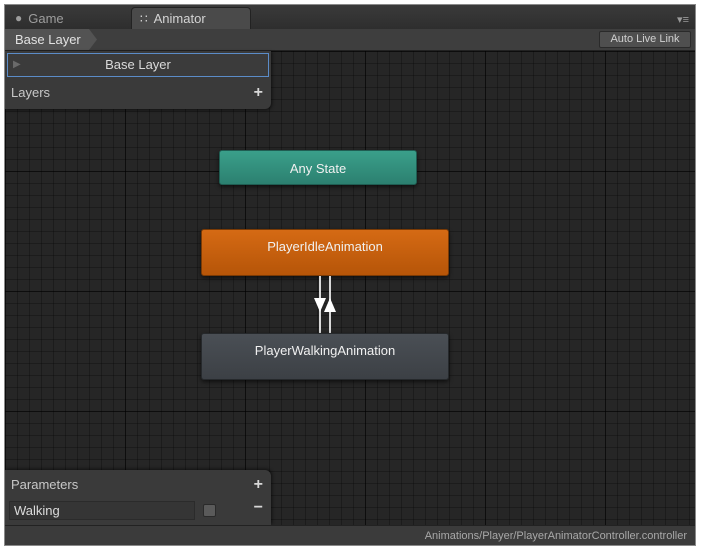  Describe the element at coordinates (258, 93) in the screenshot. I see `add-layer-button: +` at that location.